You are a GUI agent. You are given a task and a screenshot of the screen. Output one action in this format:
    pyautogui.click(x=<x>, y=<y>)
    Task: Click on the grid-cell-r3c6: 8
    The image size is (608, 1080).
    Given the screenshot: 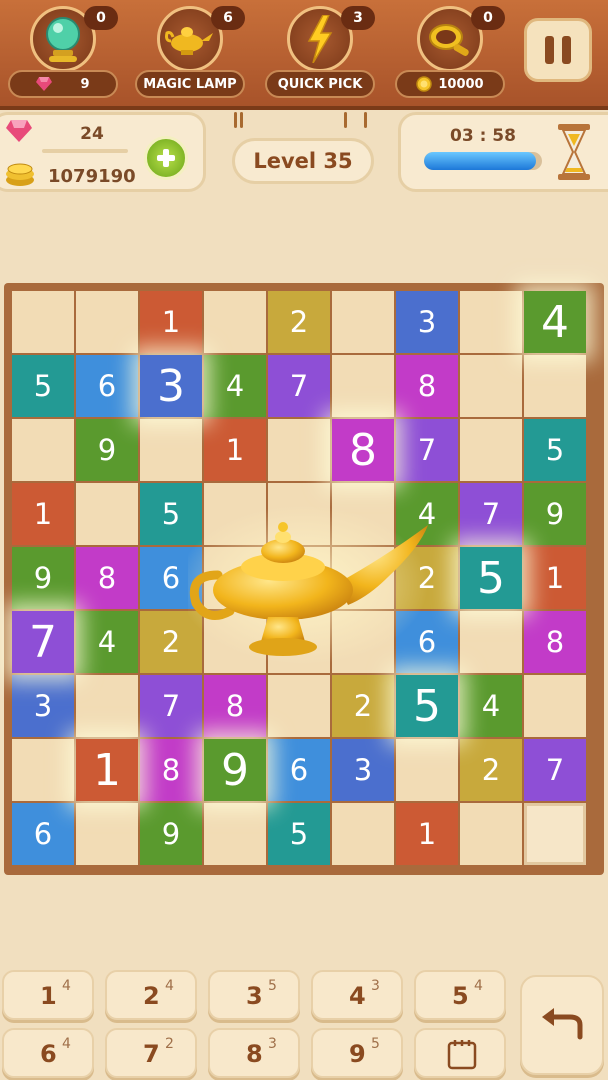 What is the action you would take?
    pyautogui.click(x=363, y=450)
    